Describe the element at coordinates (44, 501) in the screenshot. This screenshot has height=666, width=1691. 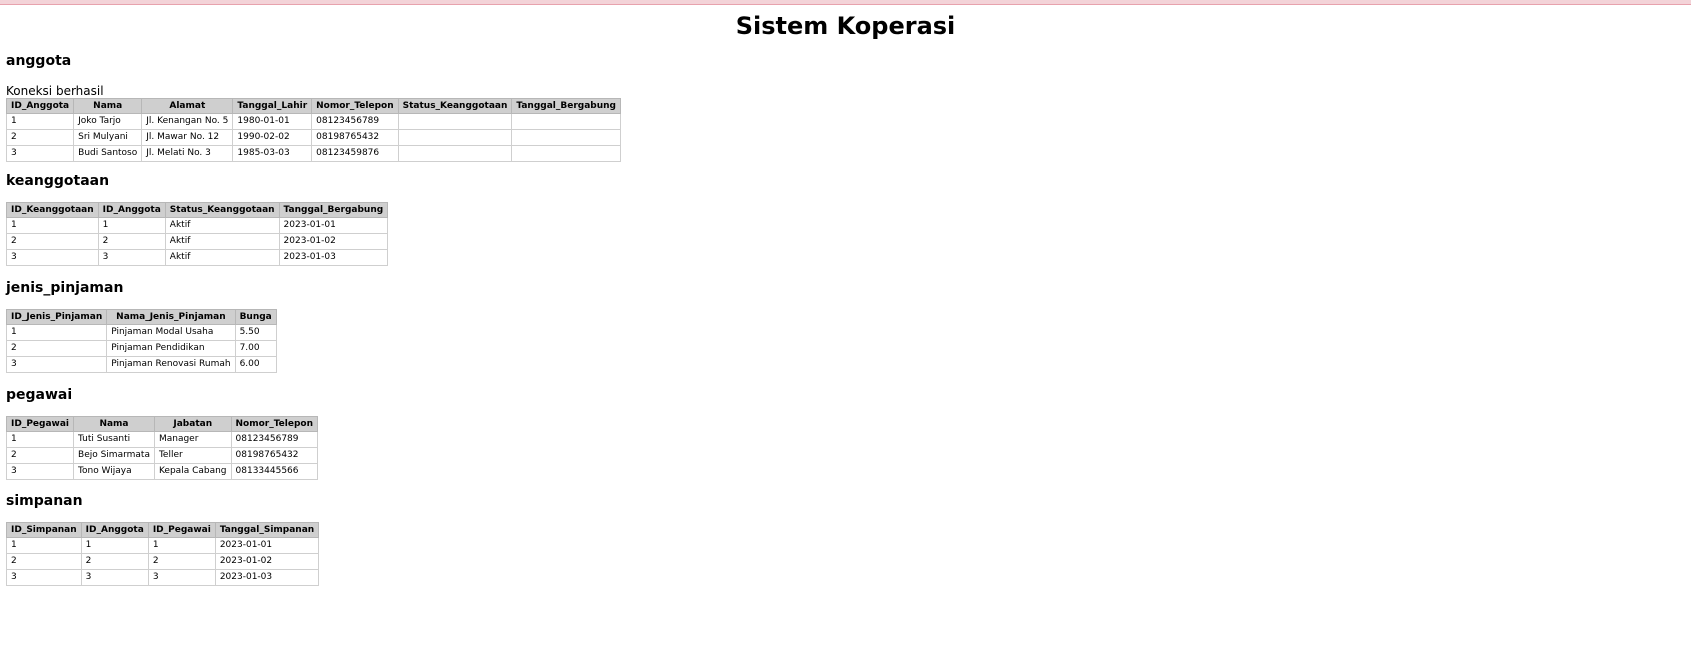
I see `section-title-simpanan: simpanan` at that location.